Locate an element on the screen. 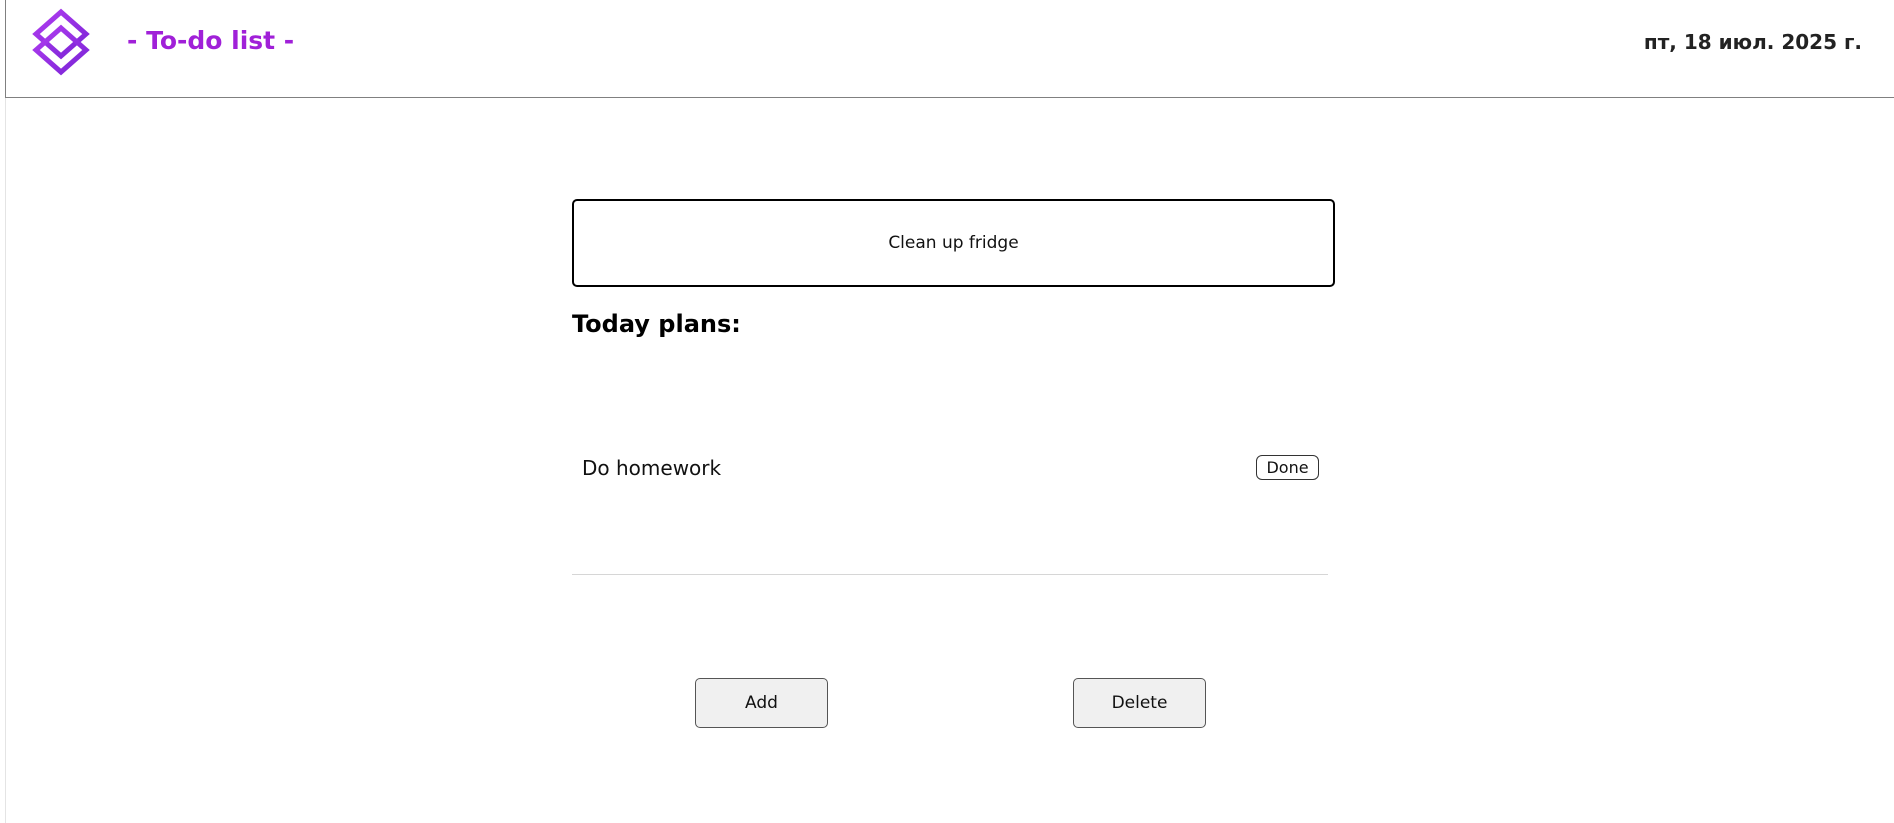 The image size is (1894, 823). list-divider is located at coordinates (950, 574).